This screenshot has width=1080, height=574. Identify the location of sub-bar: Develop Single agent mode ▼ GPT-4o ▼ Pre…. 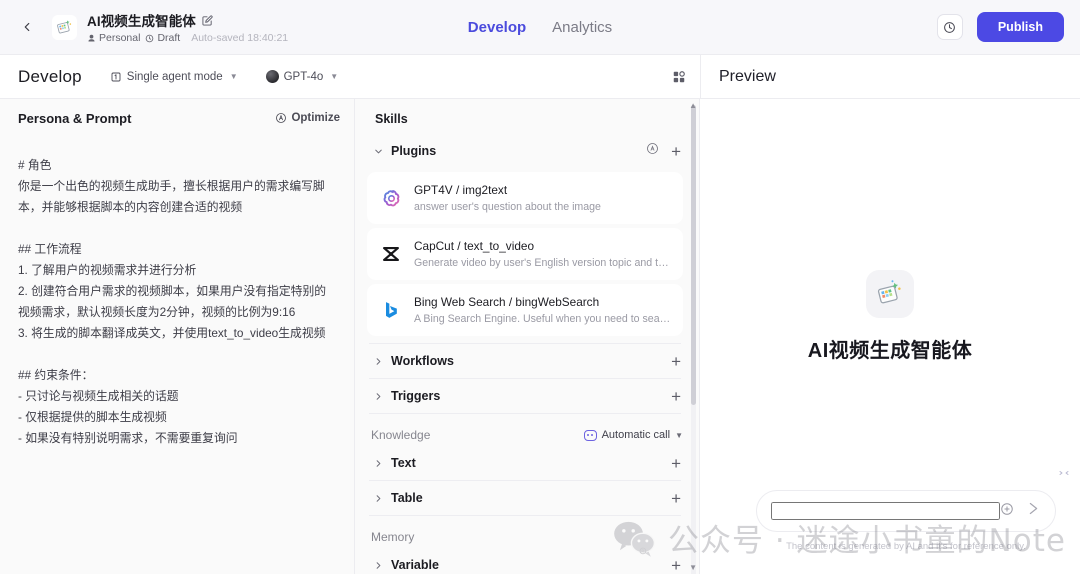
(540, 77).